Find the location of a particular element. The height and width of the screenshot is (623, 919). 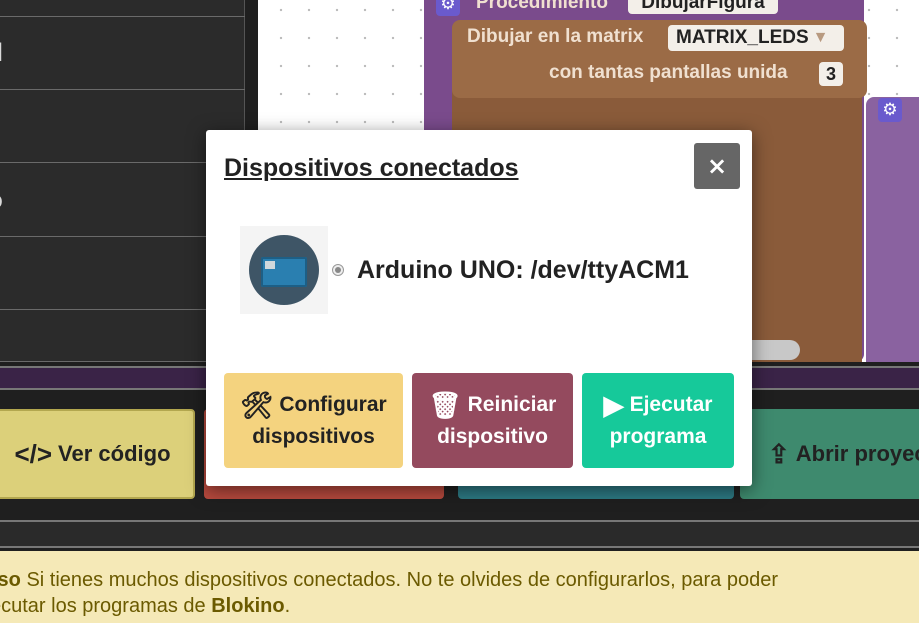

reset-label-1: Reiniciar is located at coordinates (512, 404).